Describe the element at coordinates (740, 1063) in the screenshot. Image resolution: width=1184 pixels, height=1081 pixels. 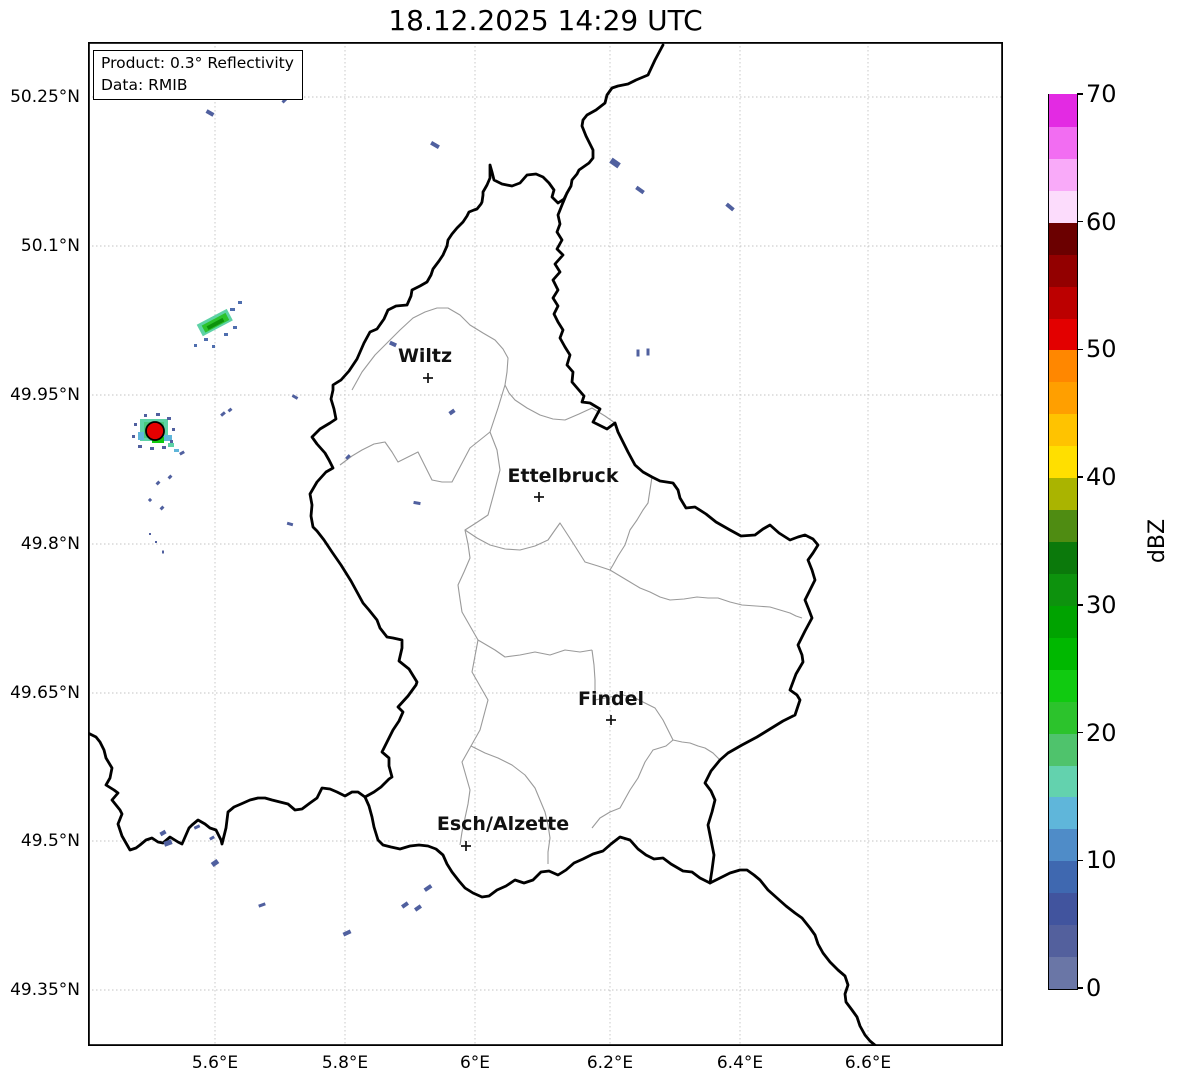
I see `lon-tick-label: 6.4°E` at that location.